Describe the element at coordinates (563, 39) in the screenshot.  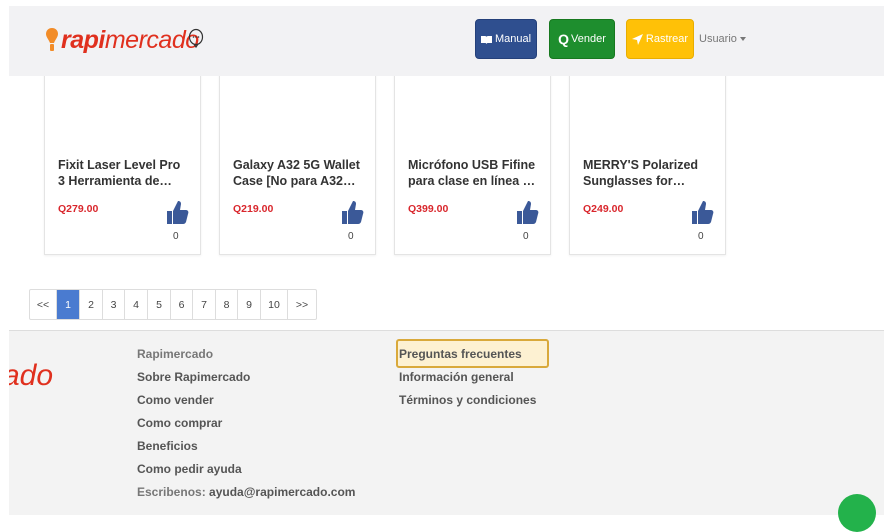
I see `vender-q: Q` at that location.